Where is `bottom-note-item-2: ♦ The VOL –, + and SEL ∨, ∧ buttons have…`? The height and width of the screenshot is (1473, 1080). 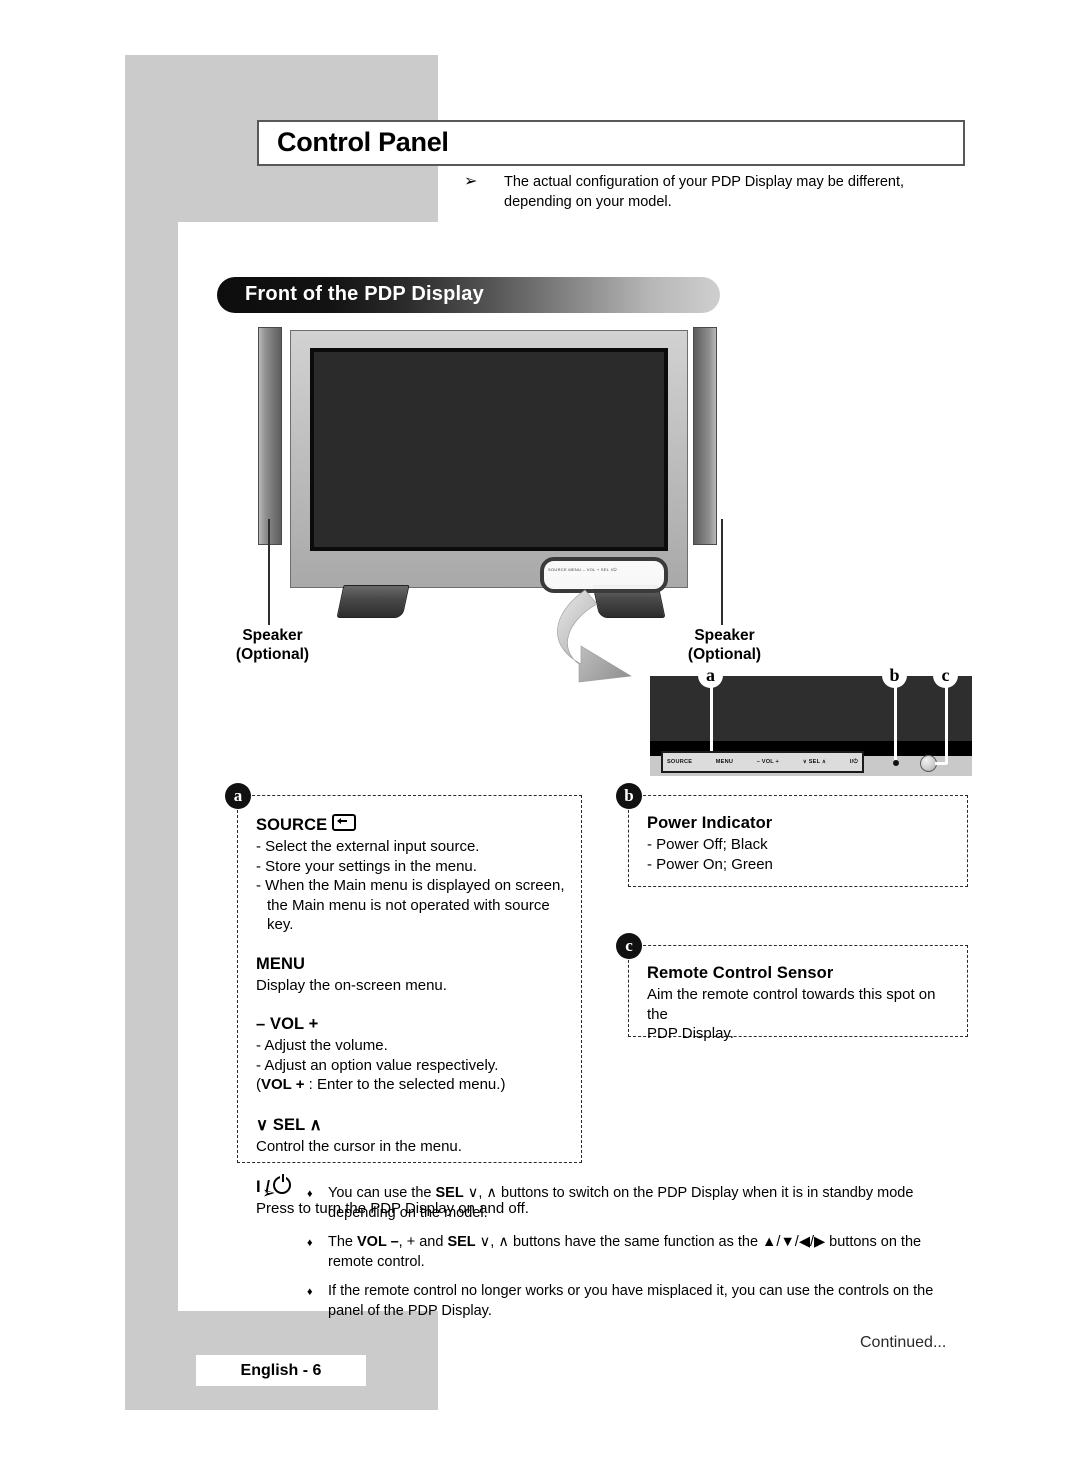 bottom-note-item-2: ♦ The VOL –, + and SEL ∨, ∧ buttons have… is located at coordinates (614, 1252).